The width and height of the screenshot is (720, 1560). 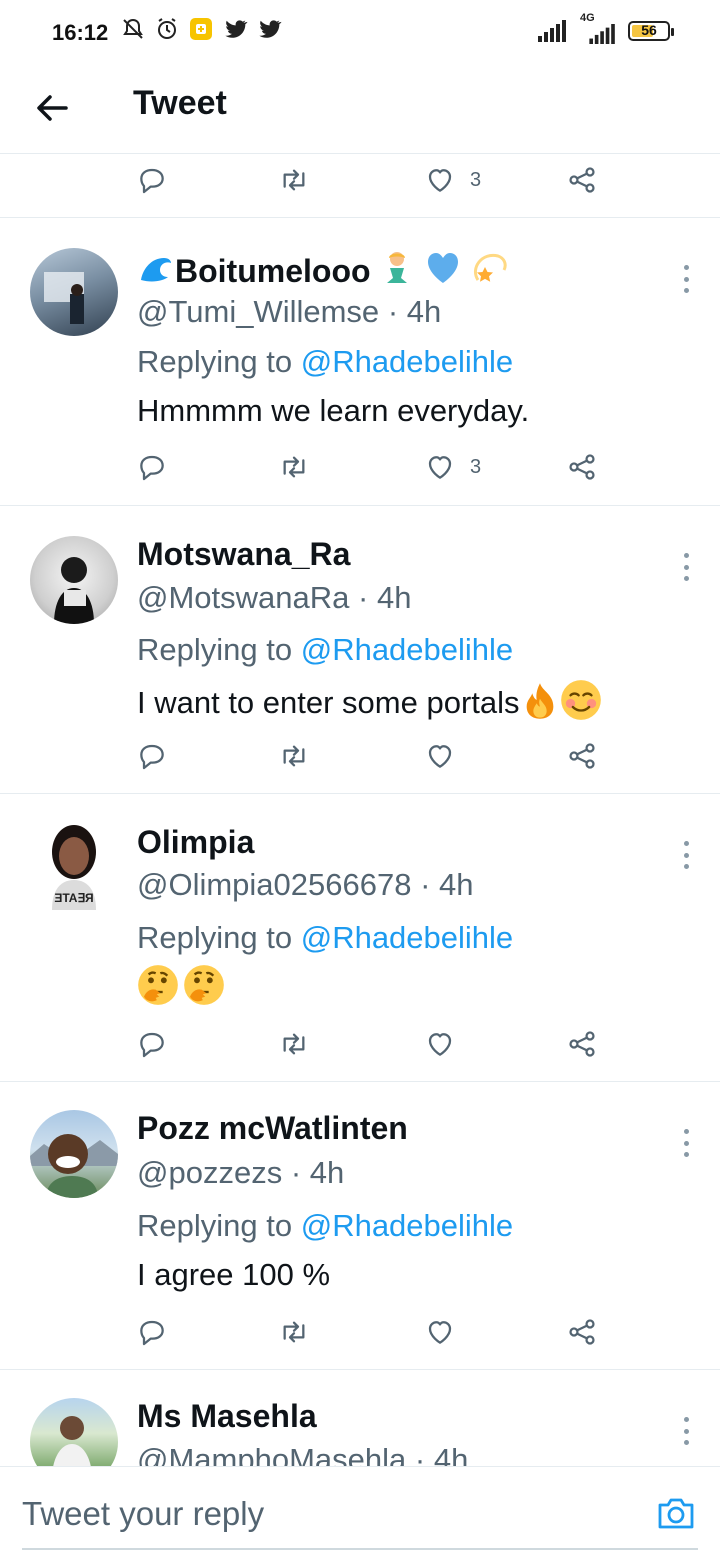 What do you see at coordinates (540, 705) in the screenshot?
I see `fire-emoji` at bounding box center [540, 705].